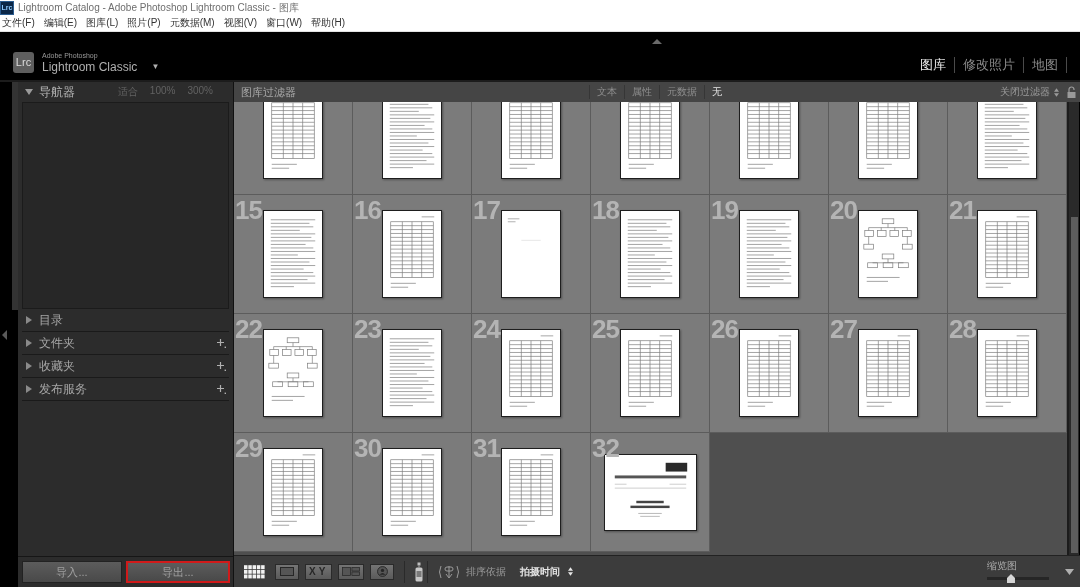 Image resolution: width=1080 pixels, height=587 pixels. Describe the element at coordinates (843, 329) in the screenshot. I see `photo-index-number: 27` at that location.